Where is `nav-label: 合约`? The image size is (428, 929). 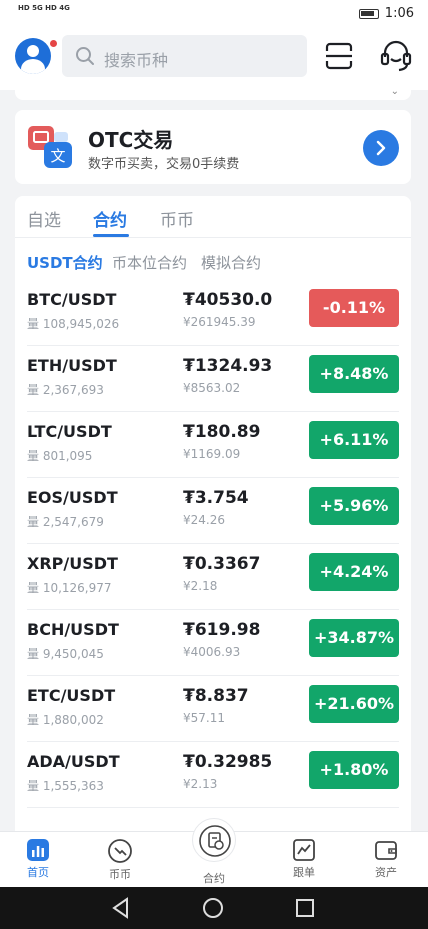
nav-label: 合约 is located at coordinates (214, 878).